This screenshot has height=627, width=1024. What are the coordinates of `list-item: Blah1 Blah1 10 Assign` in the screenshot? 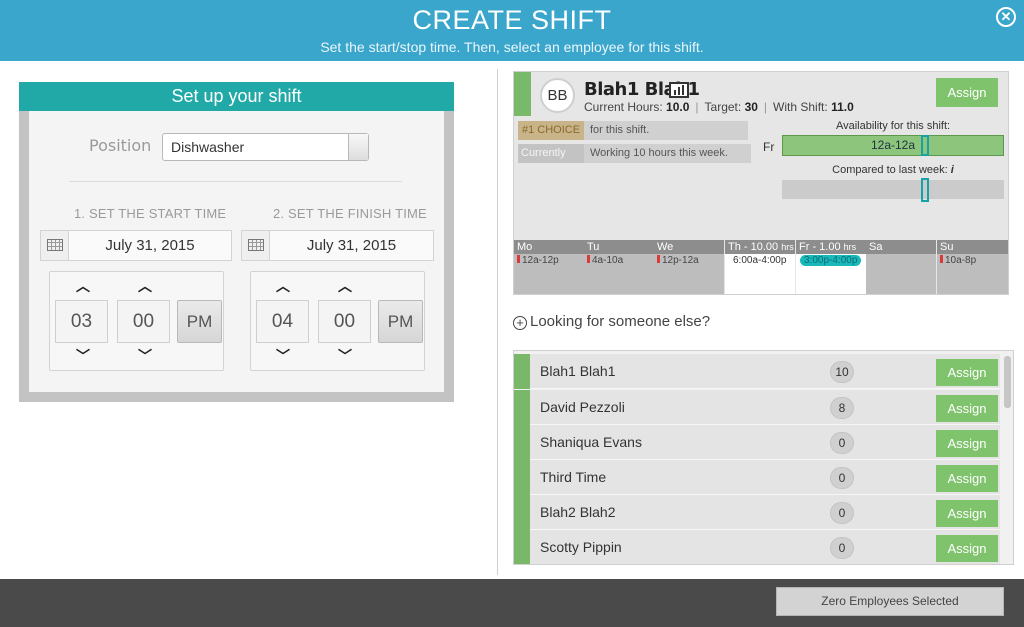 It's located at (757, 371).